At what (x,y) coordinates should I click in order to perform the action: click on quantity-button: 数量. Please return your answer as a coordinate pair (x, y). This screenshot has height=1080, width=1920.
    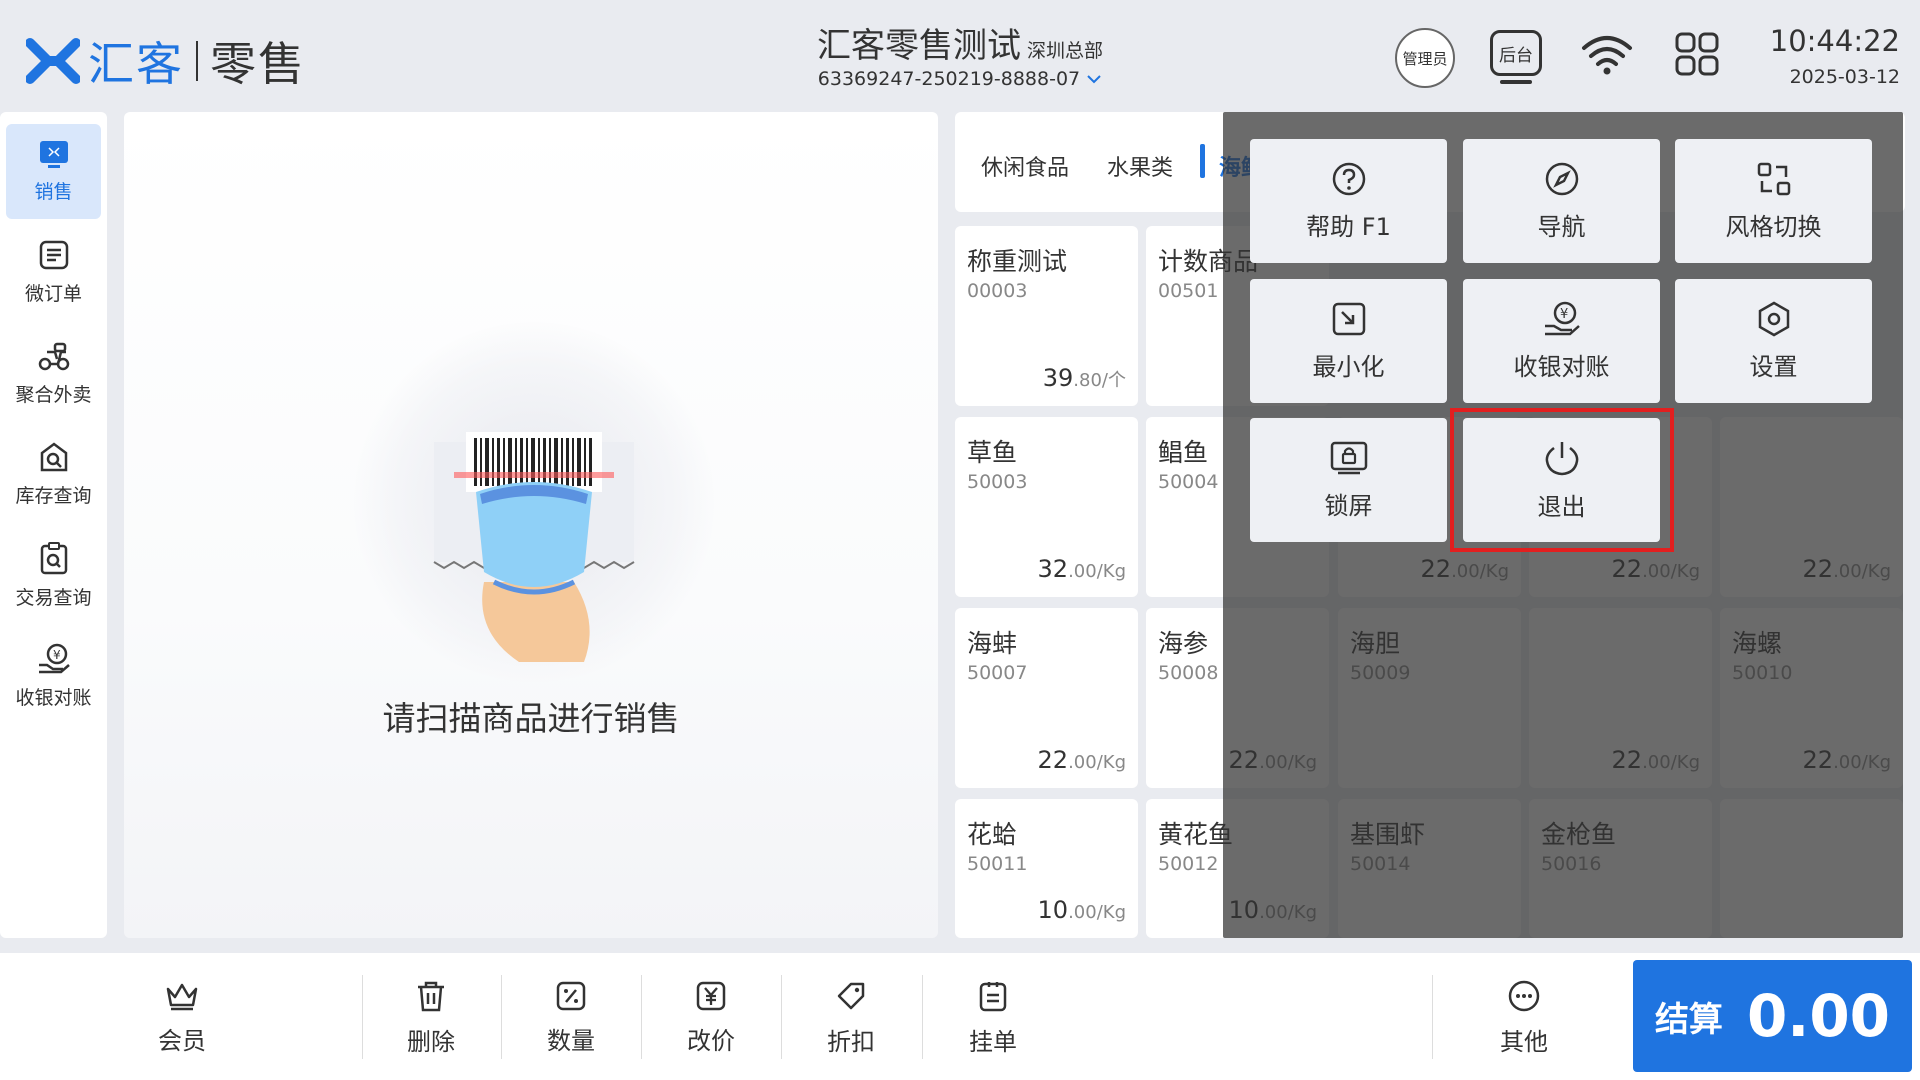
    Looking at the image, I should click on (571, 1018).